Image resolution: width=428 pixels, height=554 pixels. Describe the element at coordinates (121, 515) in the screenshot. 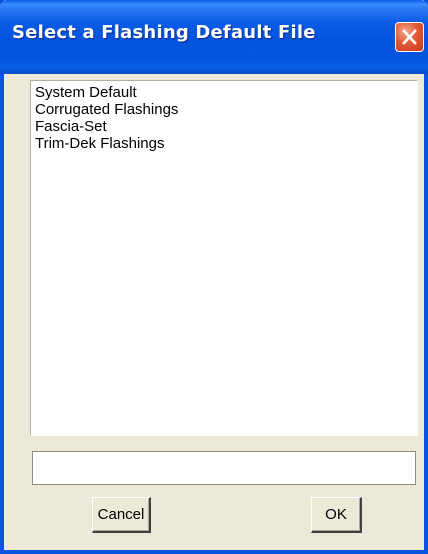

I see `cancel-button: Cancel` at that location.